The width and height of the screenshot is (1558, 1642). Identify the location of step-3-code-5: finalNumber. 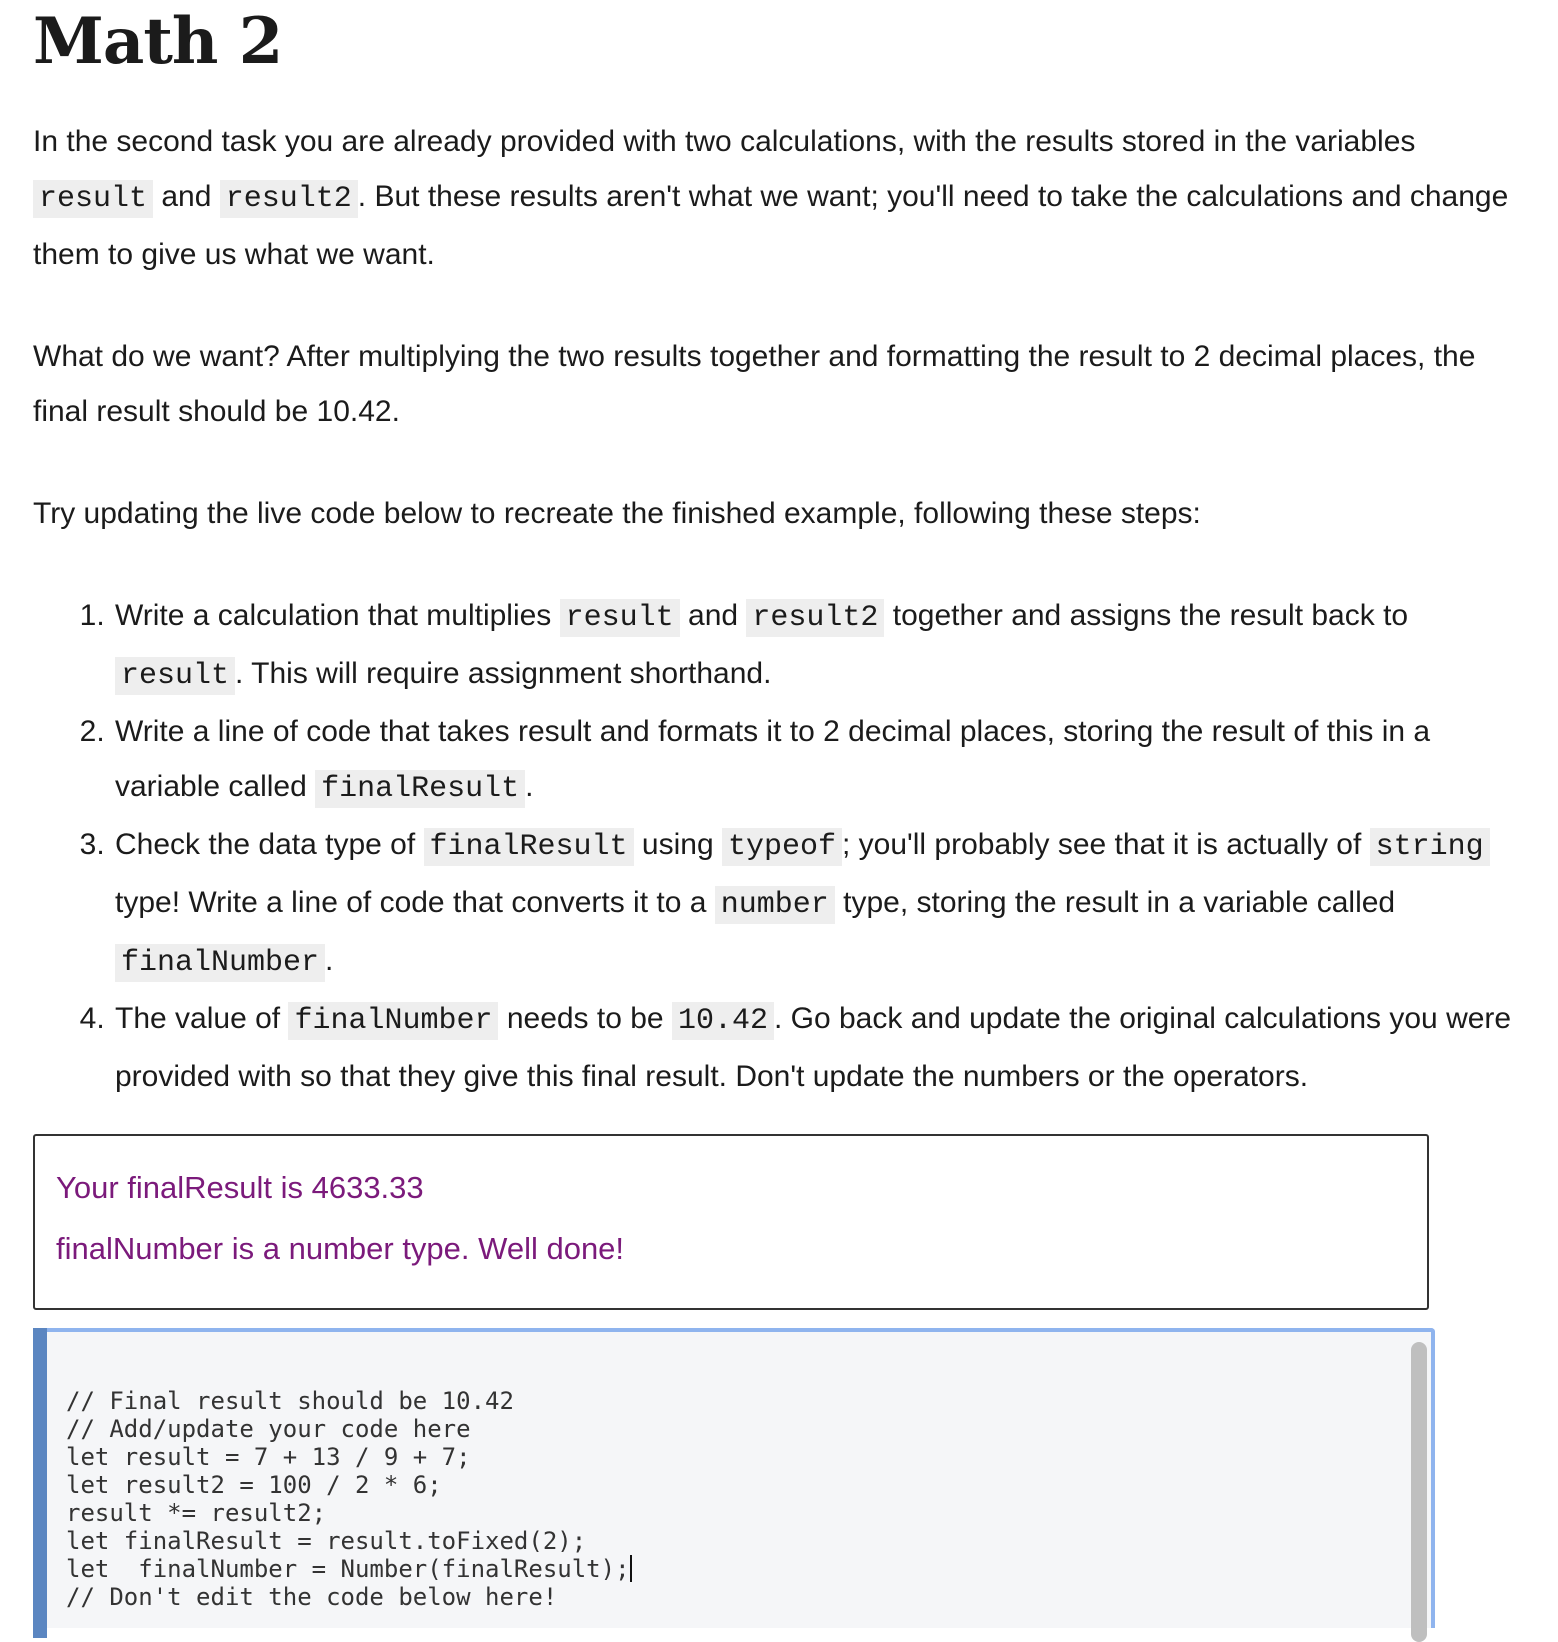
(220, 963).